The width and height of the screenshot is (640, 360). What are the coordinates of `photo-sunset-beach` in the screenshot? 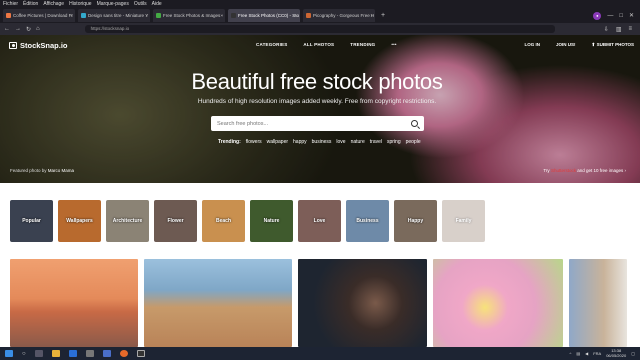 It's located at (74, 303).